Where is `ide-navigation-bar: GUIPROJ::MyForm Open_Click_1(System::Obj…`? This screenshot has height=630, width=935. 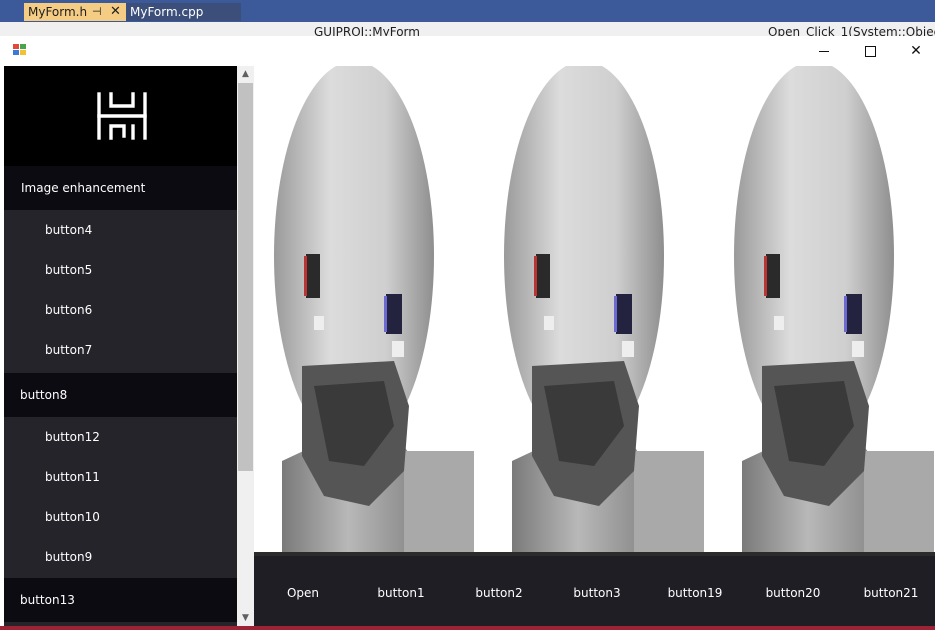
ide-navigation-bar: GUIPROJ::MyForm Open_Click_1(System::Obj… is located at coordinates (467, 30).